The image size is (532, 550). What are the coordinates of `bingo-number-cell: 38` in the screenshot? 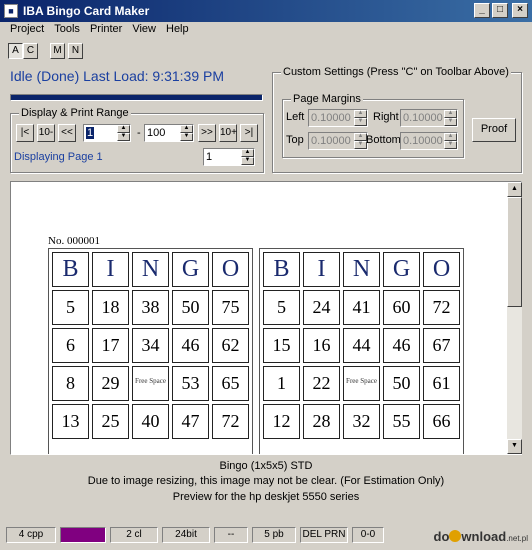 It's located at (150, 307).